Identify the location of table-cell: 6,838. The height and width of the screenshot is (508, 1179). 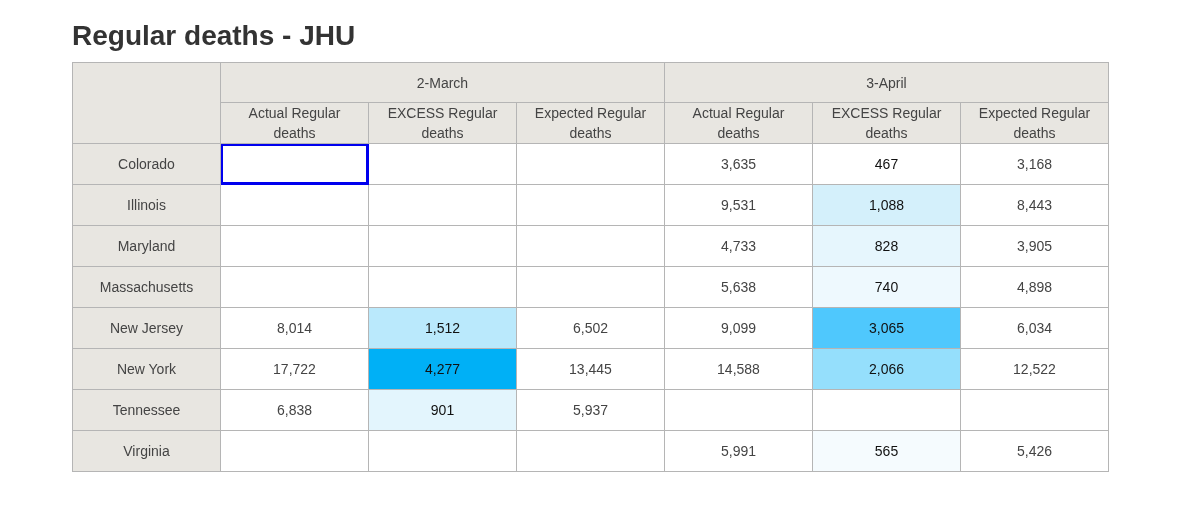
(294, 410).